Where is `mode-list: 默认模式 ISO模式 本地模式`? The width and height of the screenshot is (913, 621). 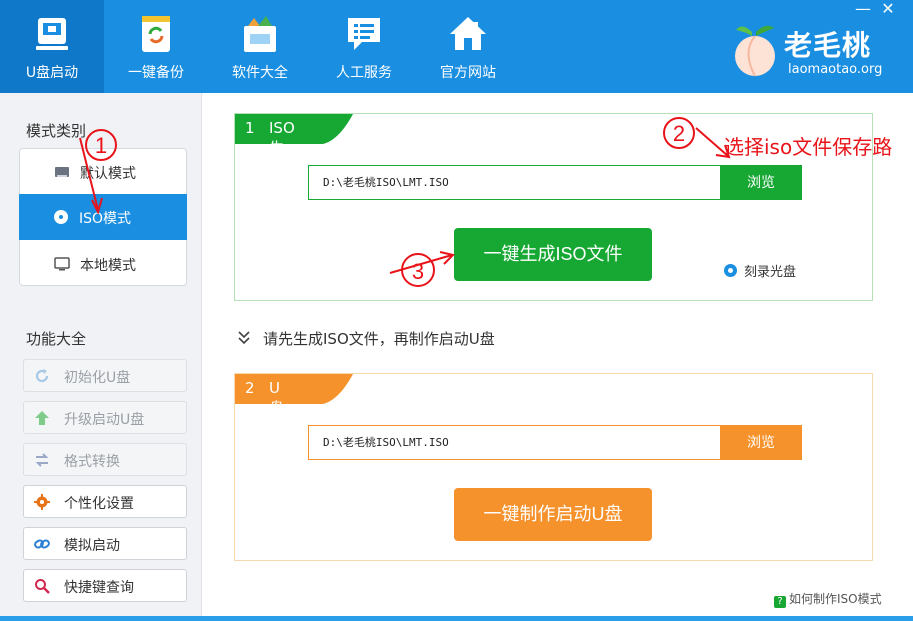 mode-list: 默认模式 ISO模式 本地模式 is located at coordinates (103, 217).